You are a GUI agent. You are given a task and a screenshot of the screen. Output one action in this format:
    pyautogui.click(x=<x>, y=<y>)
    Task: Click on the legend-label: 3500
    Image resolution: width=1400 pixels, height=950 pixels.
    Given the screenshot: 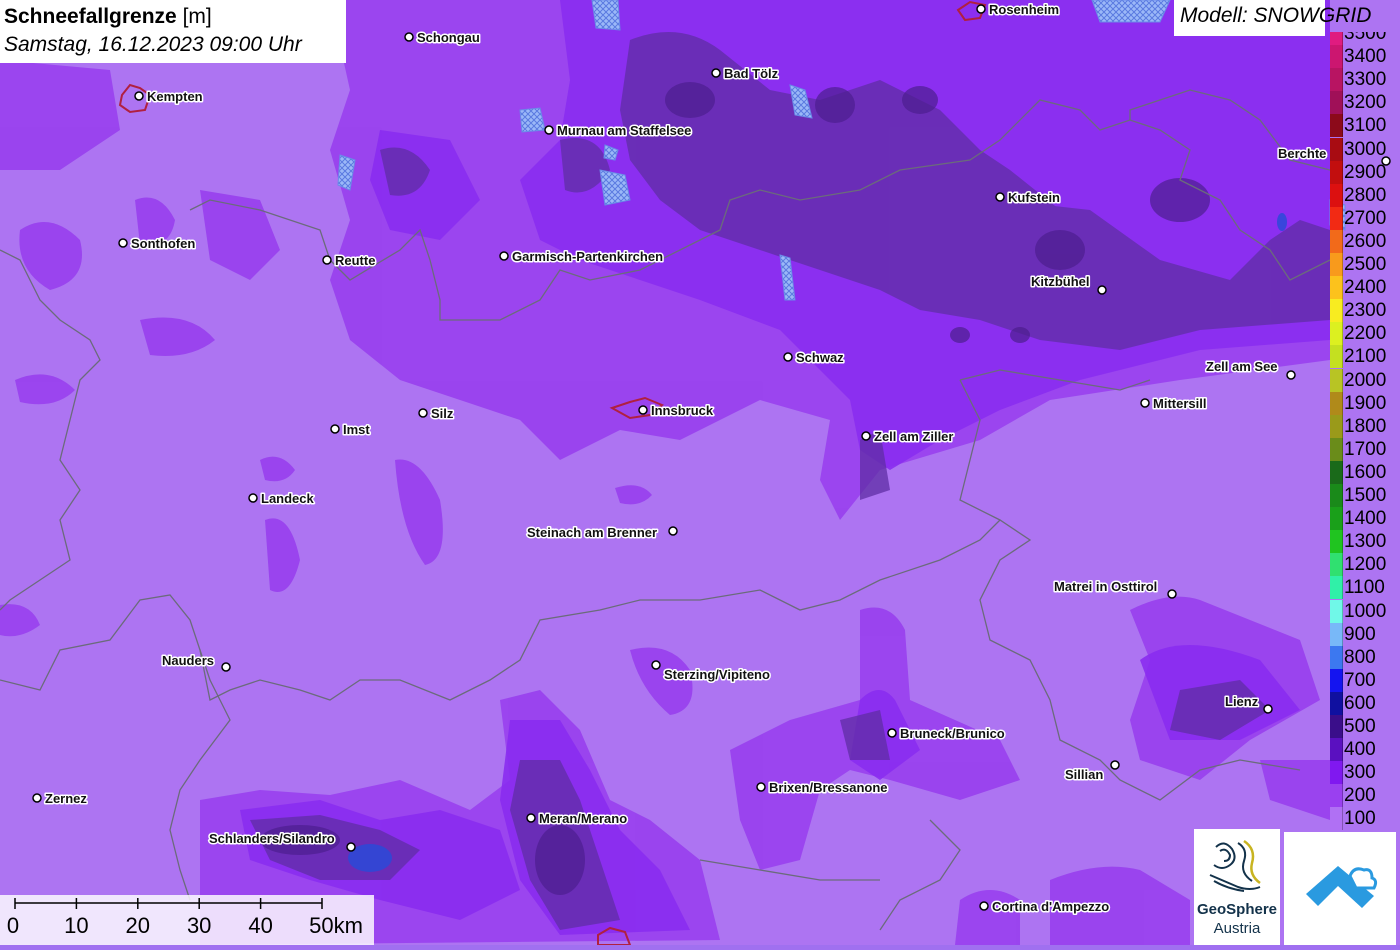 What is the action you would take?
    pyautogui.click(x=1365, y=38)
    